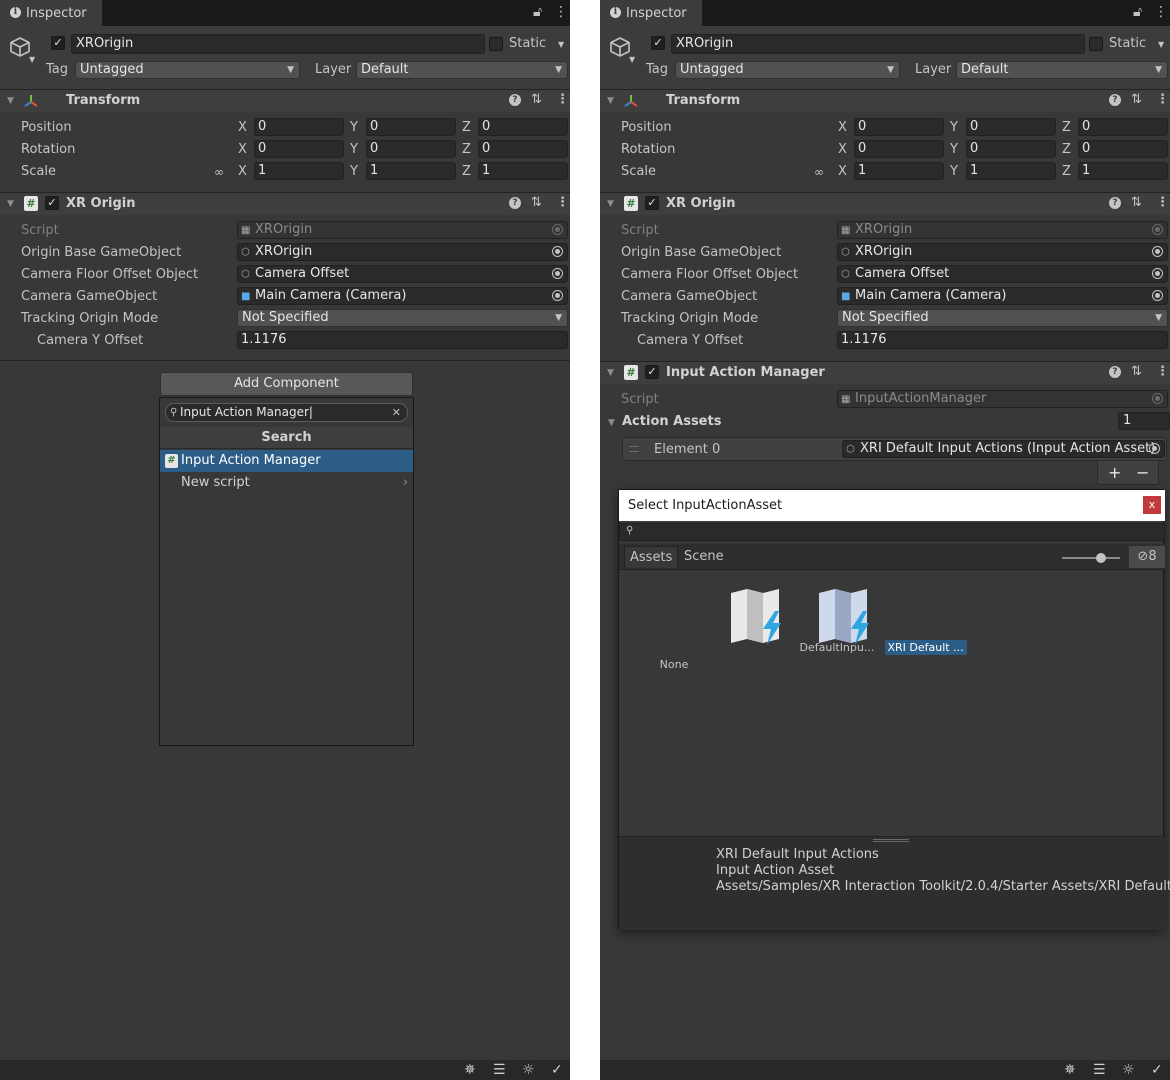  I want to click on add-element-button: +, so click(1114, 472).